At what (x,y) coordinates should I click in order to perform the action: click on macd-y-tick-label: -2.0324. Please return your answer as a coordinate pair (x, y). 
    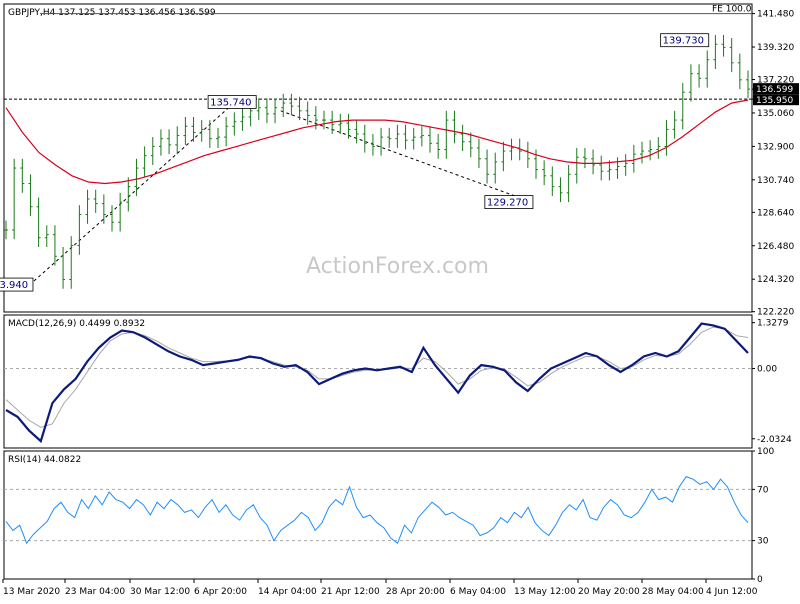
    Looking at the image, I should click on (774, 440).